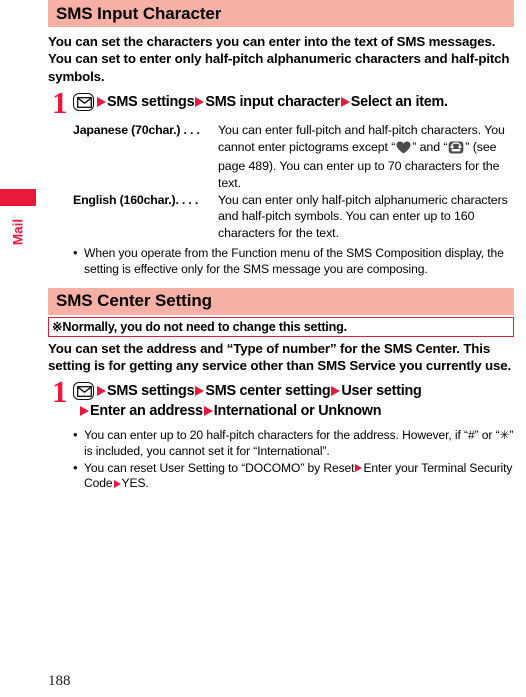  I want to click on sidebar-tab-label-wrap: Mail, so click(18, 232).